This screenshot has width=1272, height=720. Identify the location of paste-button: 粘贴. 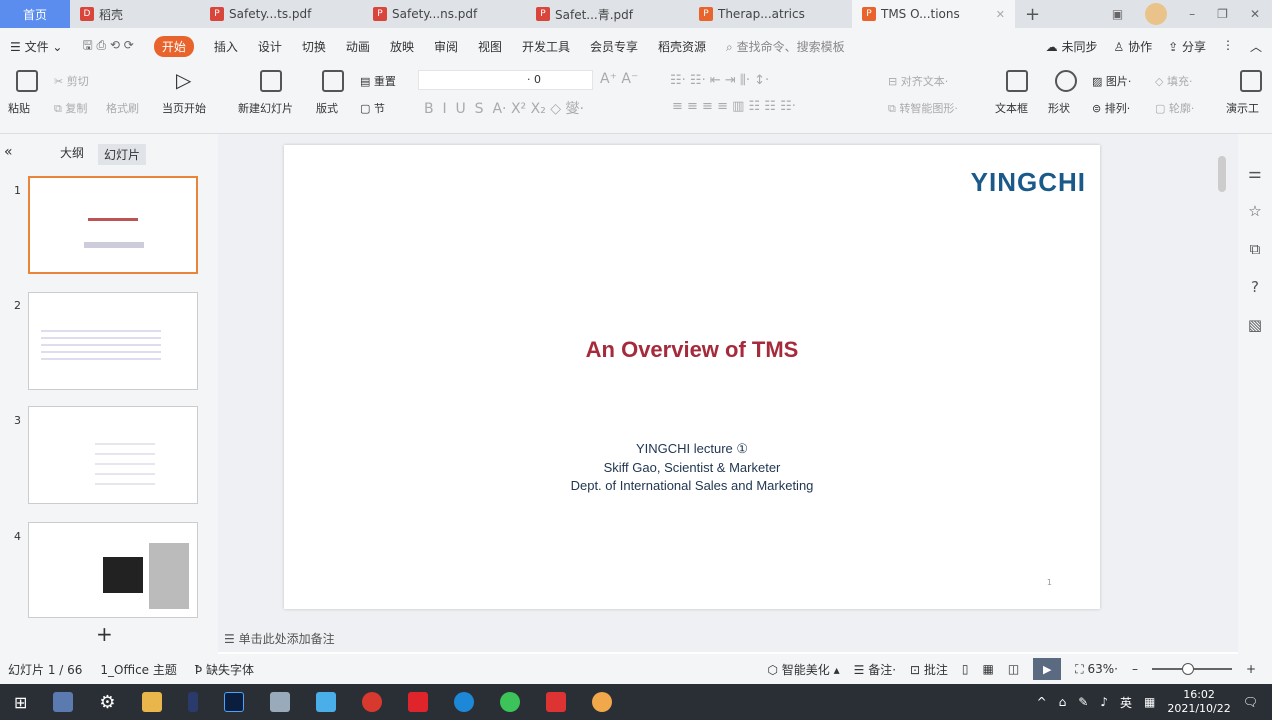
(19, 108).